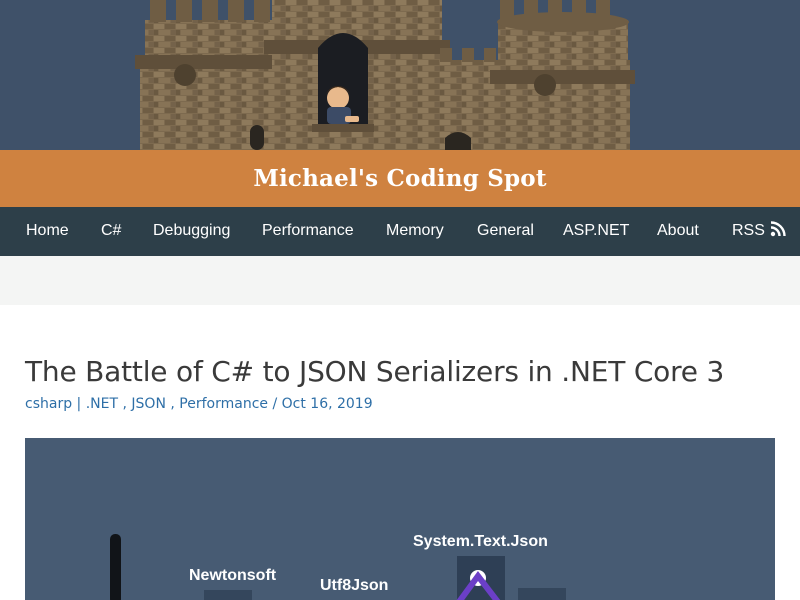 Image resolution: width=800 pixels, height=600 pixels. What do you see at coordinates (191, 231) in the screenshot?
I see `nav-item-debugging: Debugging` at bounding box center [191, 231].